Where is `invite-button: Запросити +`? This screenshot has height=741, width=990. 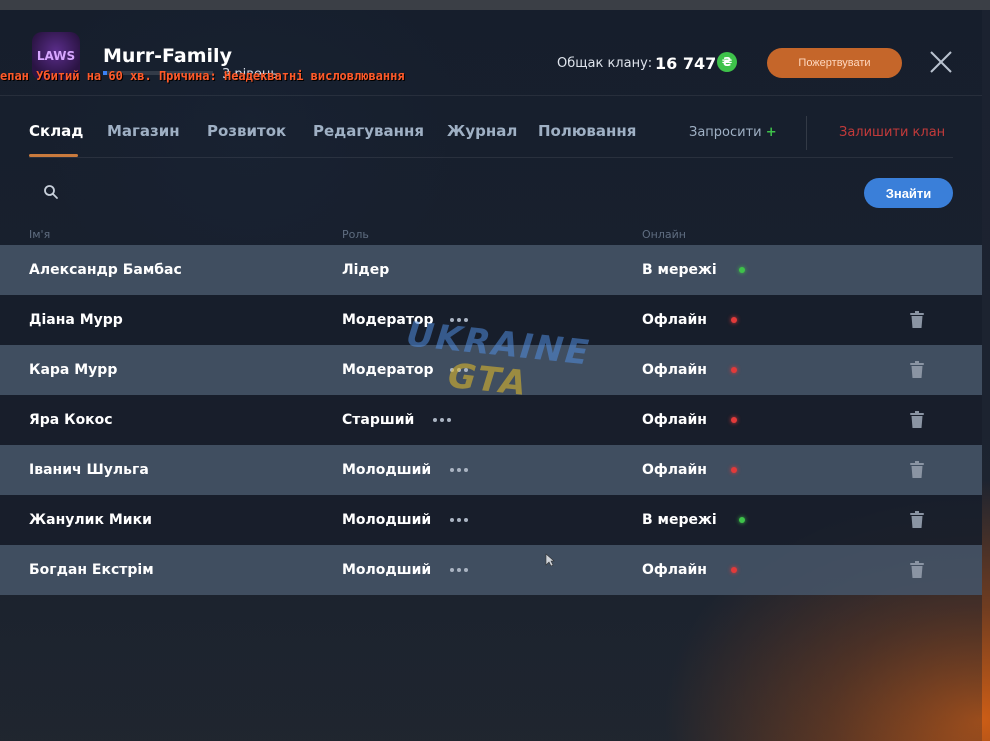
invite-button: Запросити + is located at coordinates (733, 132).